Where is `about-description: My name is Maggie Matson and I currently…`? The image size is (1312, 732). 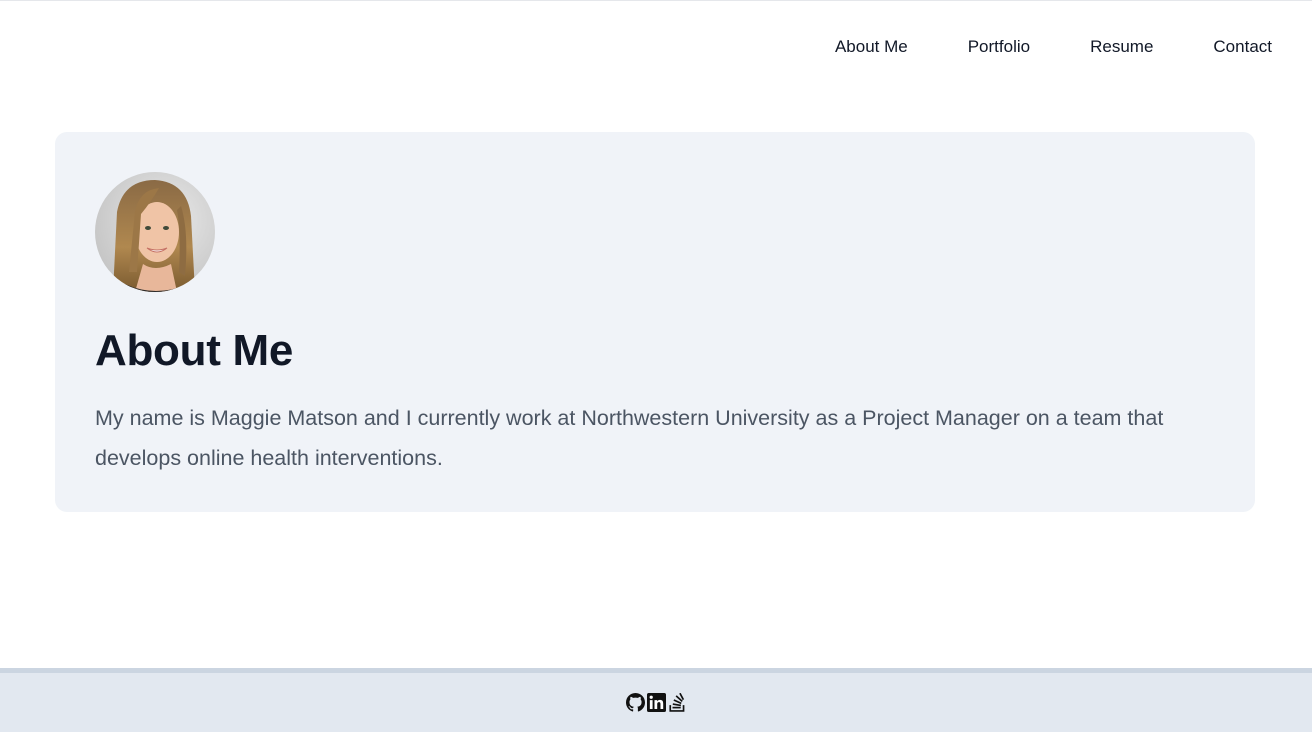
about-description: My name is Maggie Matson and I currently… is located at coordinates (629, 438).